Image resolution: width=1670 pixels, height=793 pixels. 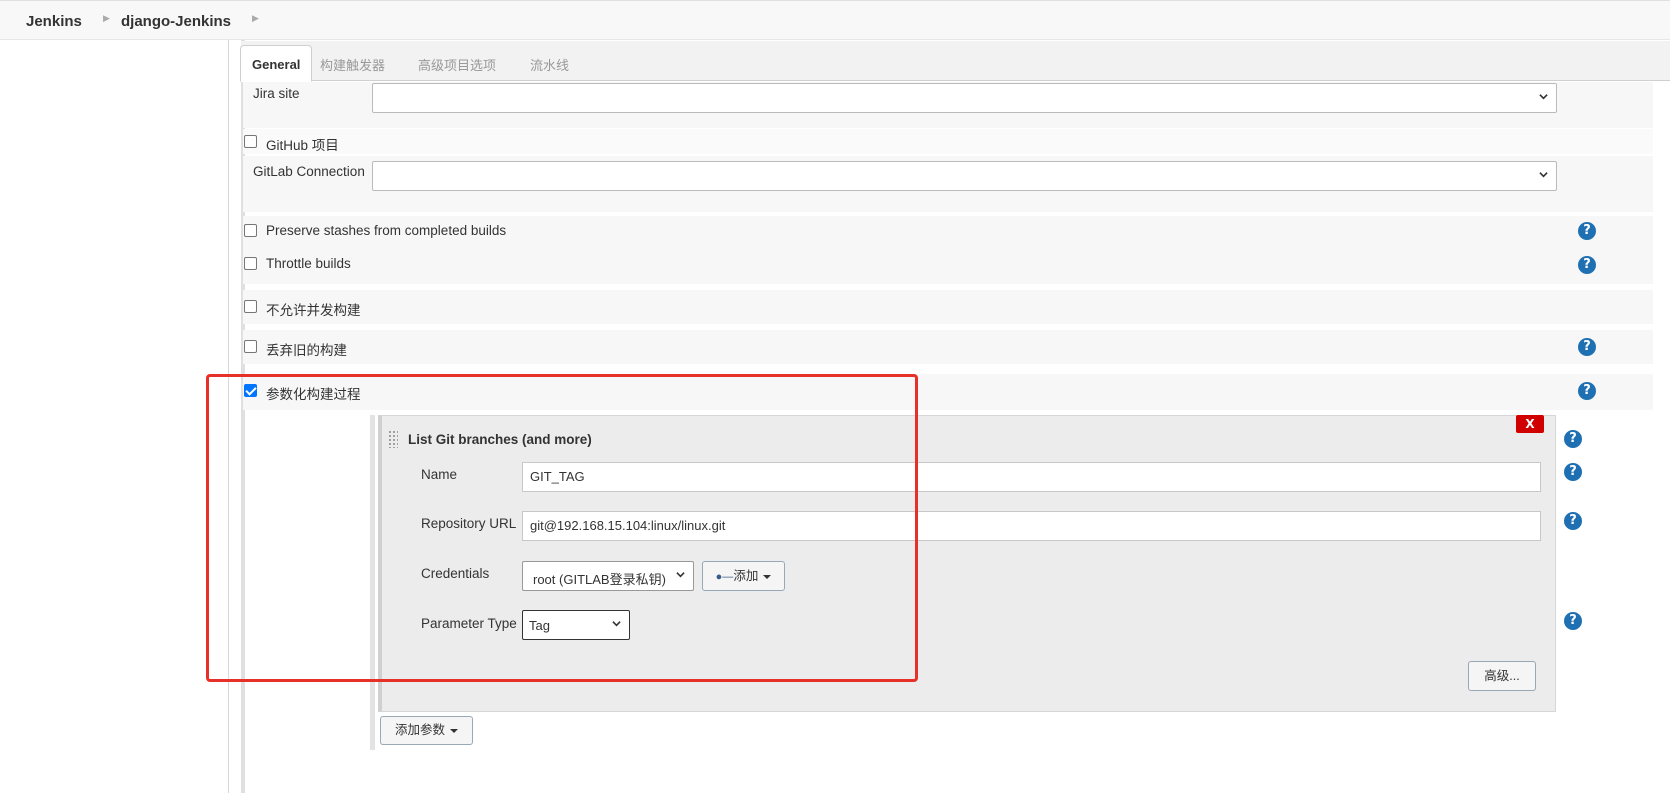 What do you see at coordinates (309, 171) in the screenshot?
I see `gitlab-connection-label: GitLab Connection` at bounding box center [309, 171].